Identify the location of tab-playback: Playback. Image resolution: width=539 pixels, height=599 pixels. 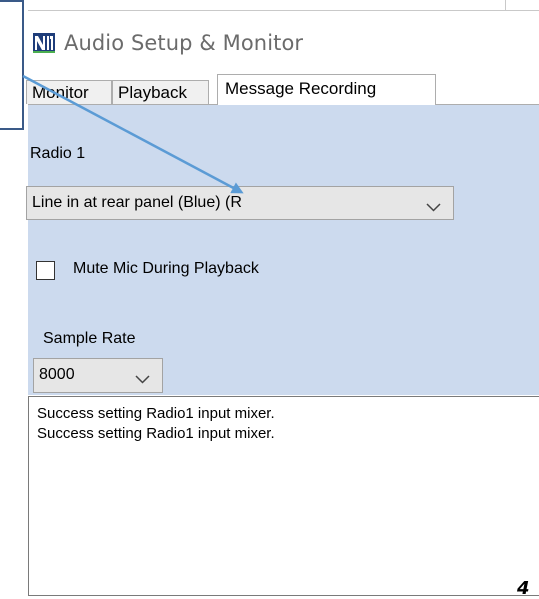
(160, 92).